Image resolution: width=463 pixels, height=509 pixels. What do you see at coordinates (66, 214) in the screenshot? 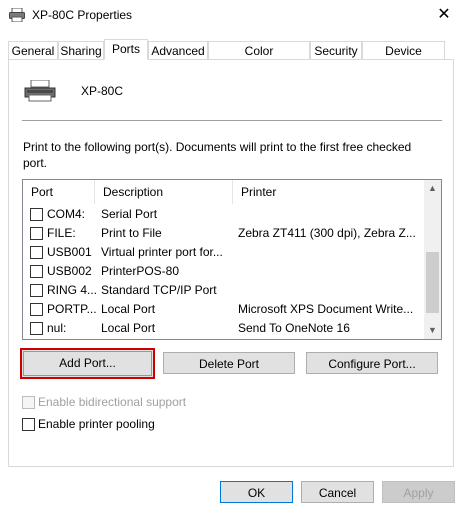
I see `port-name: COM4:` at bounding box center [66, 214].